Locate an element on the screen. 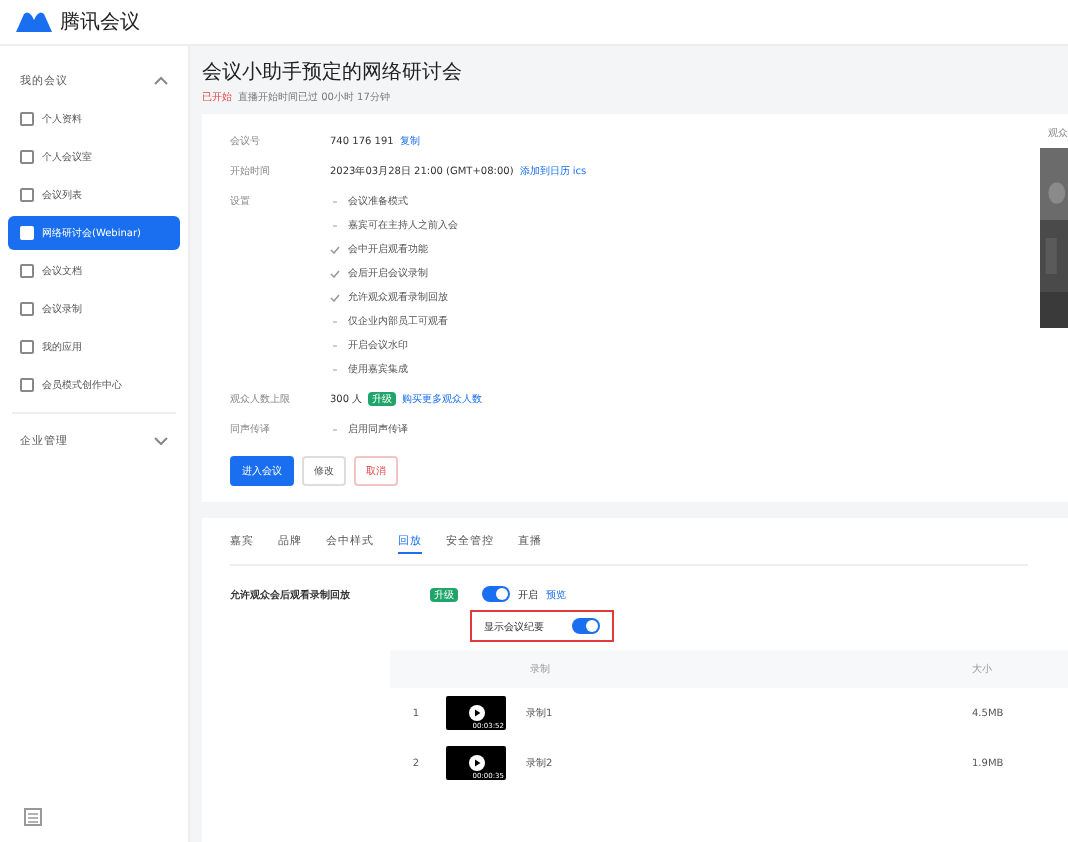 The width and height of the screenshot is (1068, 842). logo-icon is located at coordinates (34, 22).